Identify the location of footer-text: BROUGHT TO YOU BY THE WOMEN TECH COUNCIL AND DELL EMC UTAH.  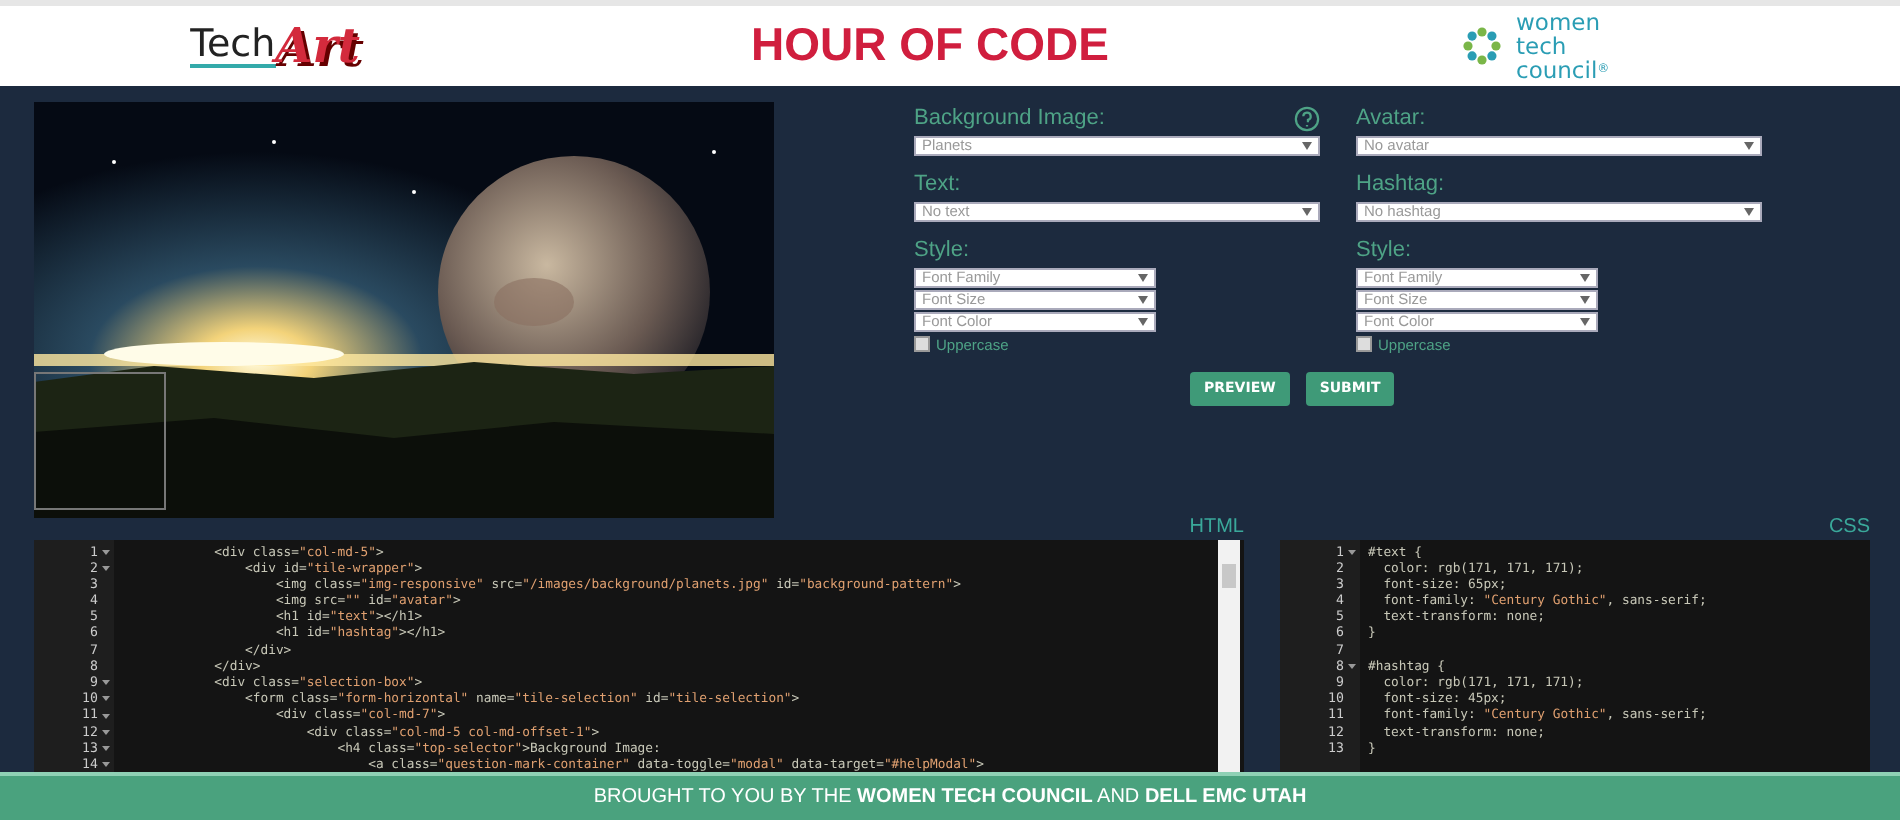
(950, 797).